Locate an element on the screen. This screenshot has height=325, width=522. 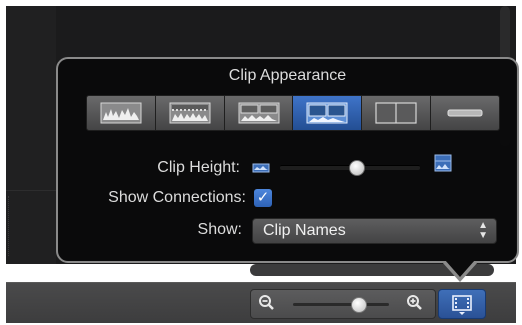
appearance-filmstrip-only-button is located at coordinates (397, 113).